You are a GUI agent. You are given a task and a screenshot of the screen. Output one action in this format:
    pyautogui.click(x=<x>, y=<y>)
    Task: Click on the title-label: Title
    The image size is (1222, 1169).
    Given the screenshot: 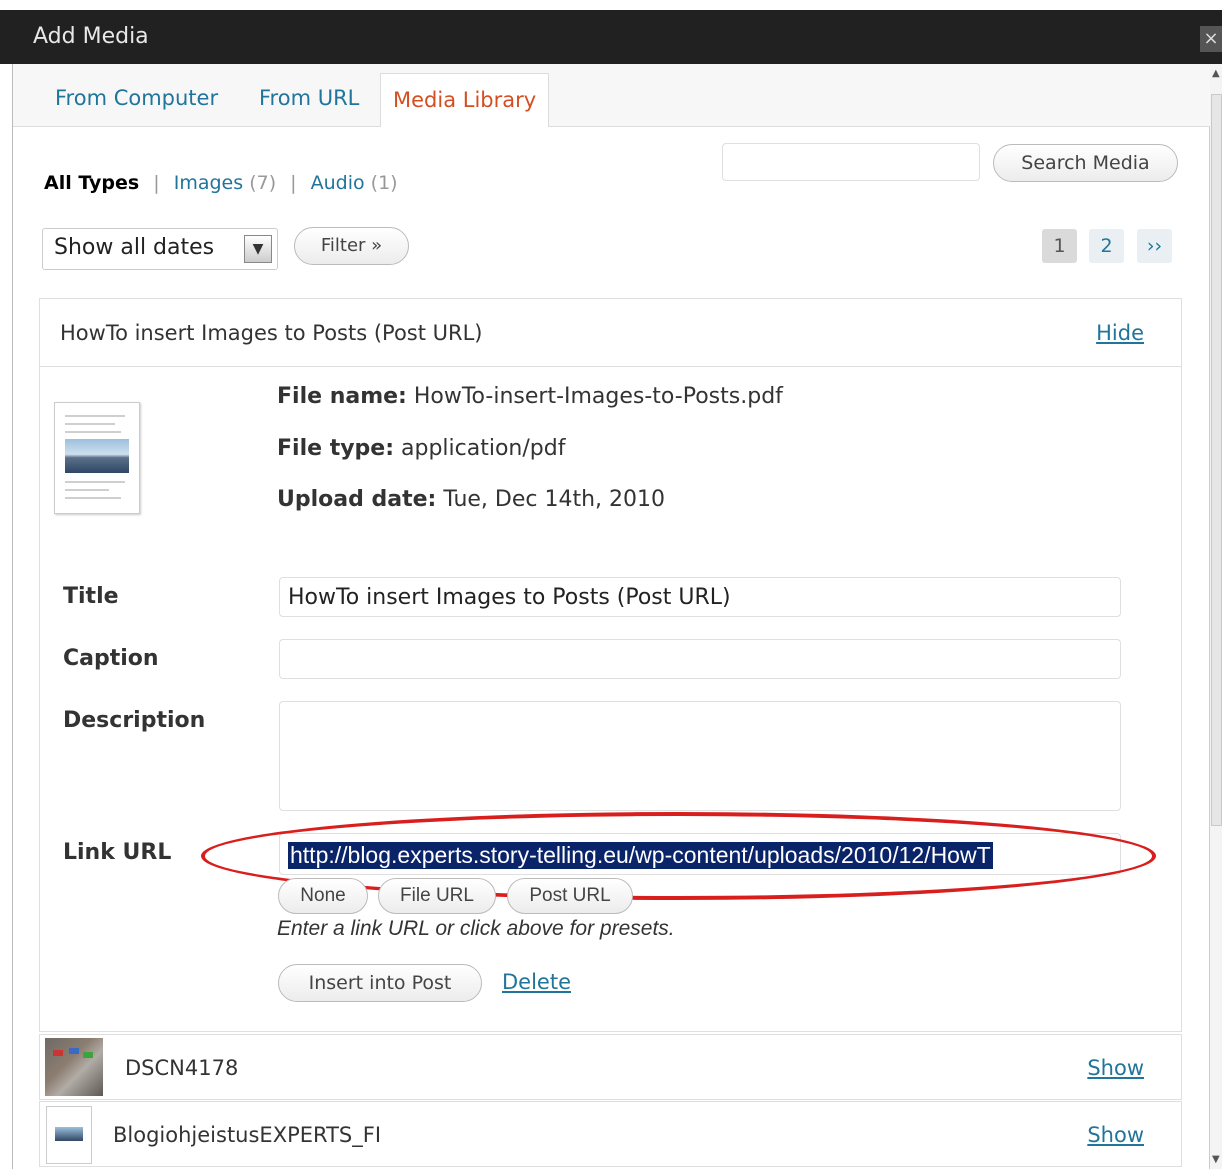 What is the action you would take?
    pyautogui.click(x=91, y=596)
    